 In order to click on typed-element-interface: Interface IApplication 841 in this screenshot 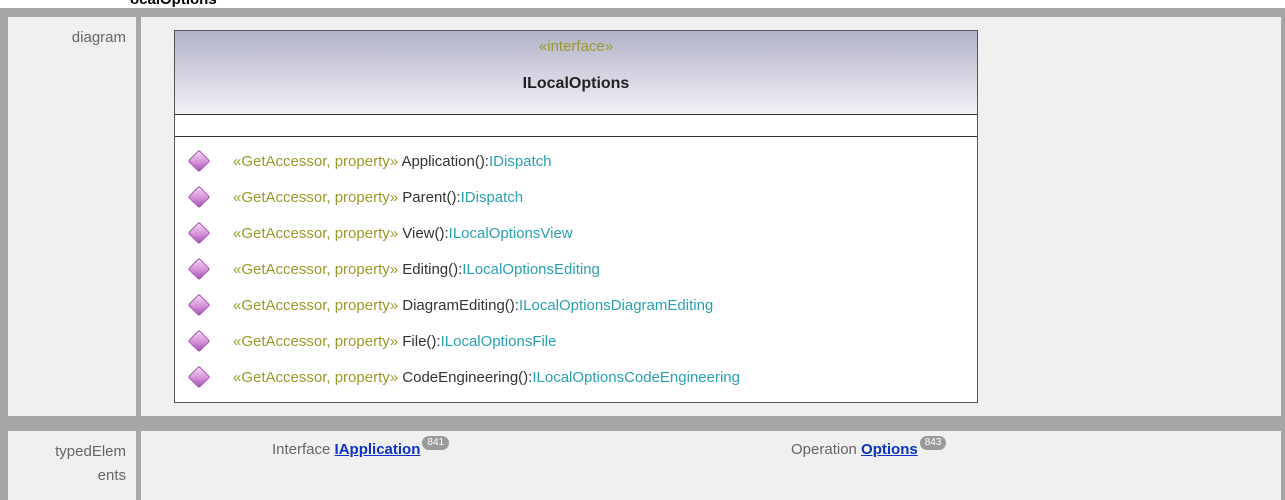, I will do `click(361, 447)`.